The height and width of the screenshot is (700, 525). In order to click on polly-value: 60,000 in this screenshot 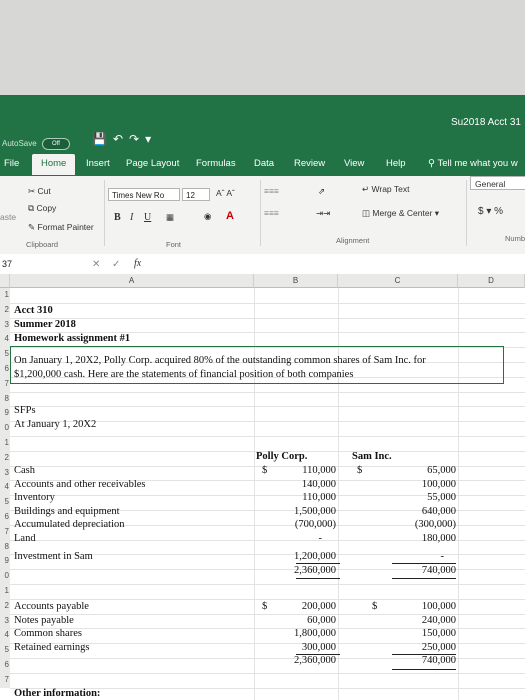, I will do `click(296, 621)`.